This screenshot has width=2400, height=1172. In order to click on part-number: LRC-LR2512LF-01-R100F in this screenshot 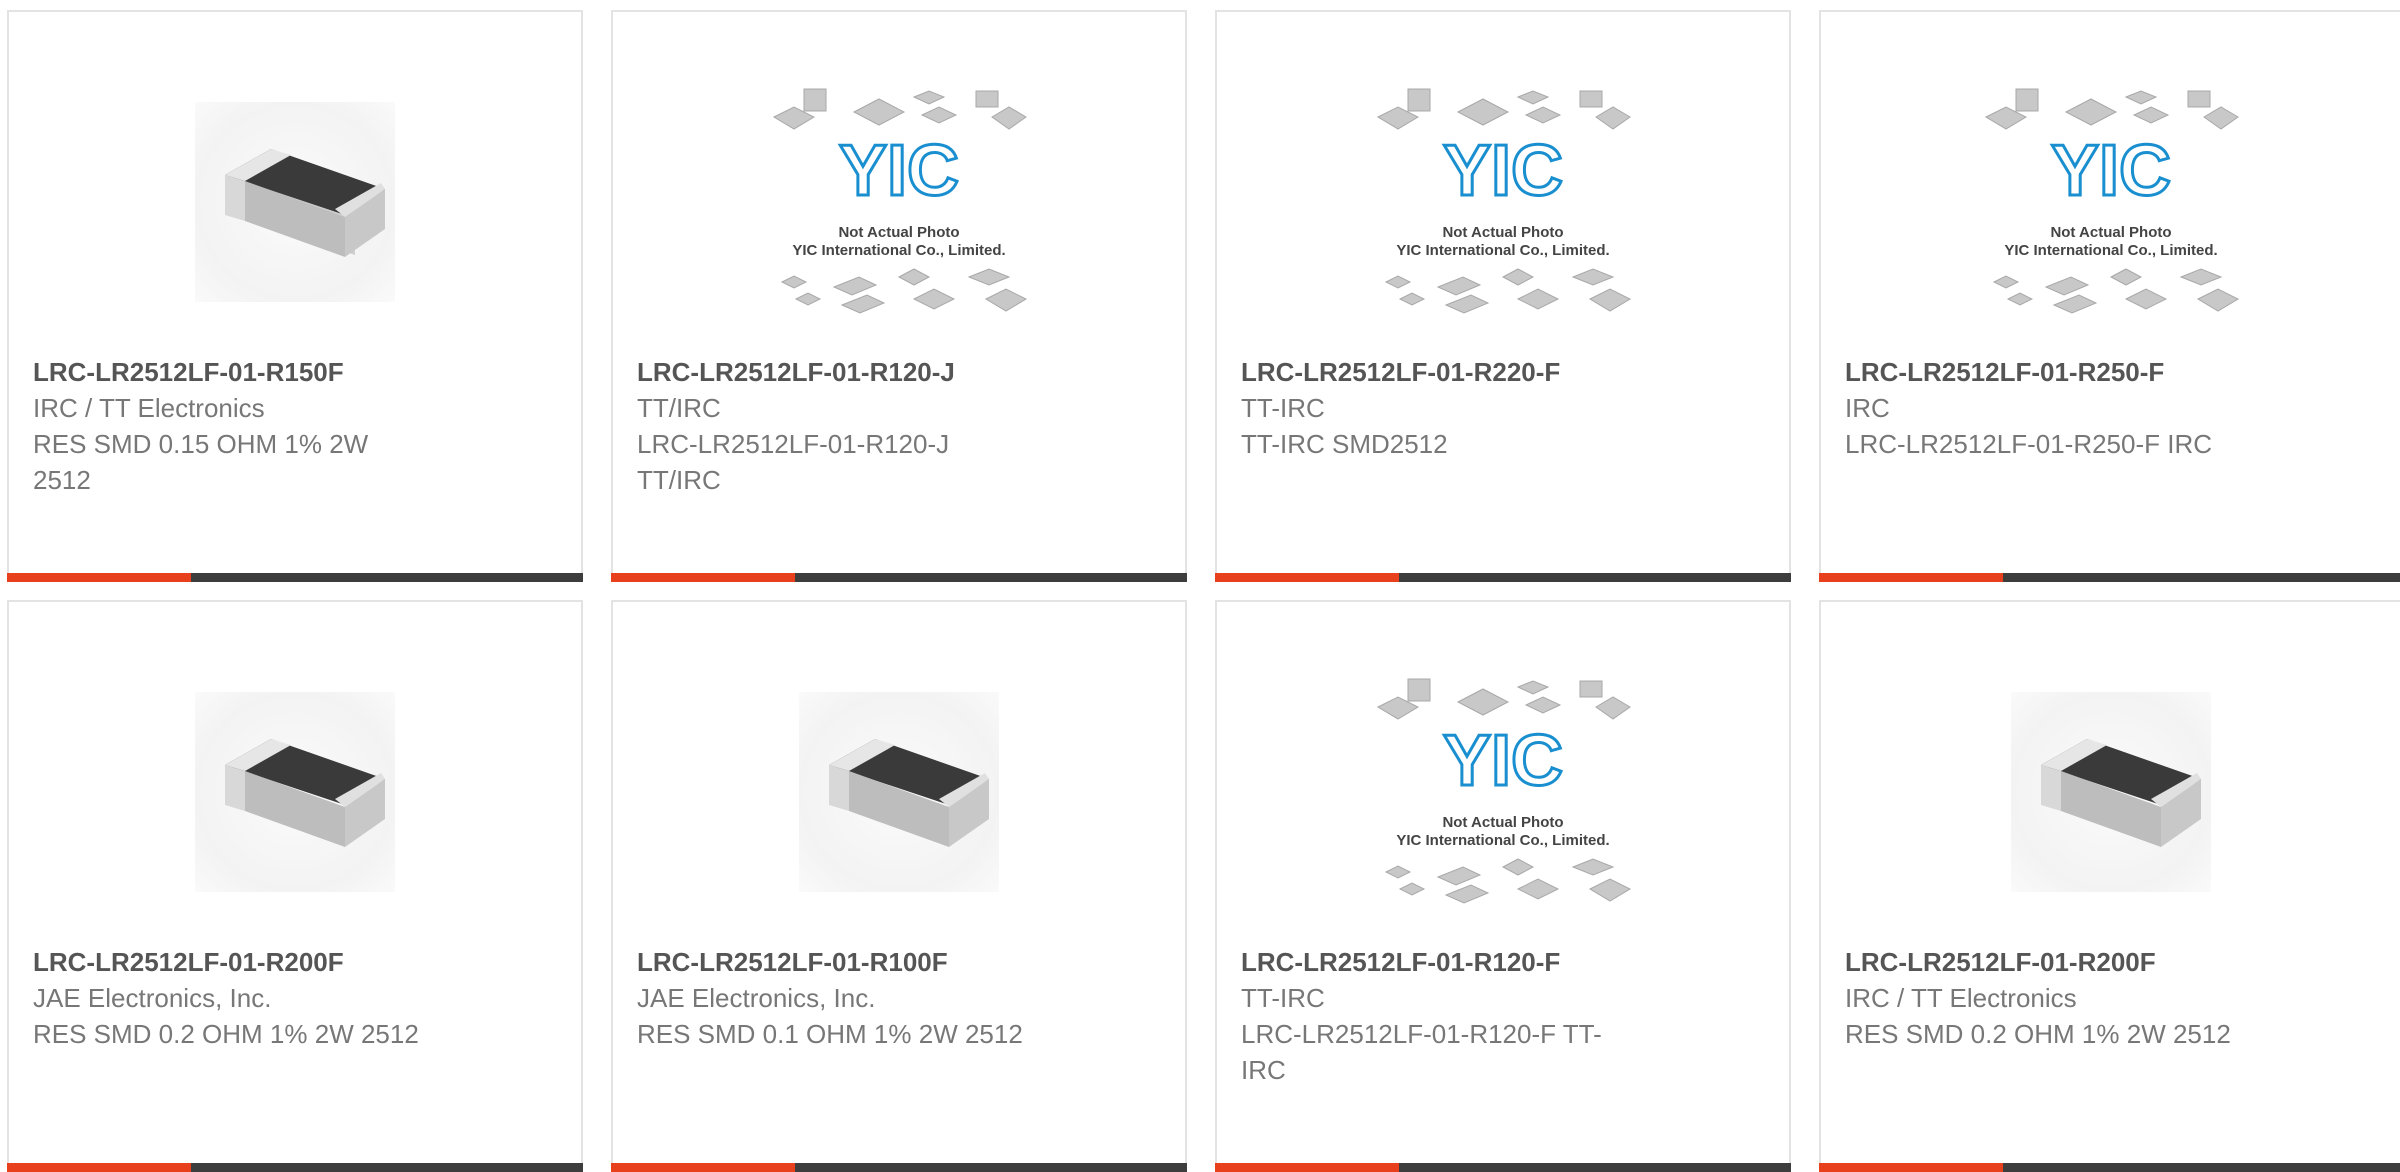, I will do `click(847, 962)`.